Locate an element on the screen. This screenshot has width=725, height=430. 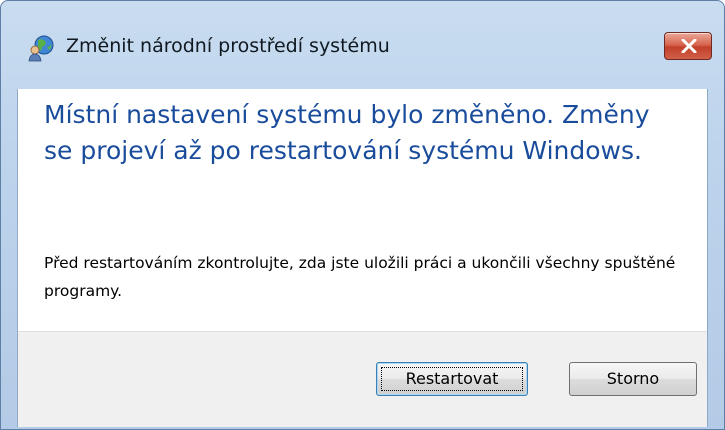
close-button is located at coordinates (688, 46).